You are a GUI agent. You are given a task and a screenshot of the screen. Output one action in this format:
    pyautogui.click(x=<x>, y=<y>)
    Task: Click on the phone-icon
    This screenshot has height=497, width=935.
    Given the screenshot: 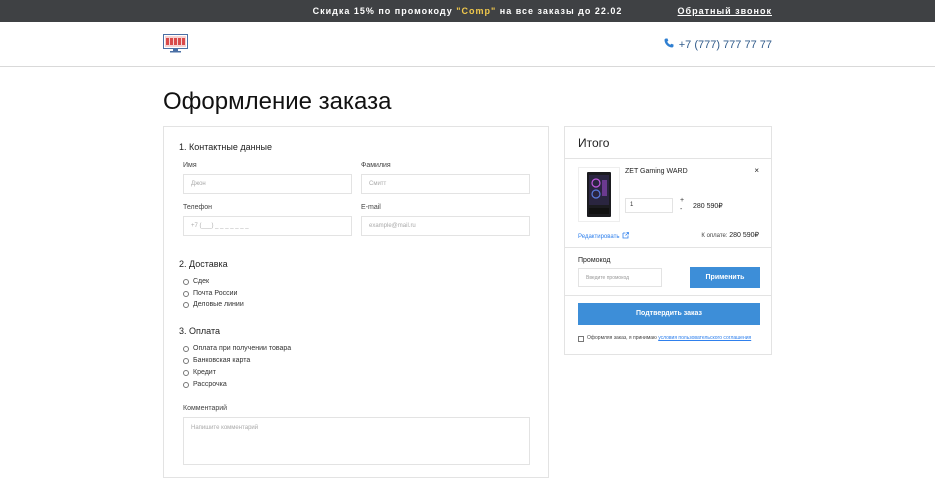 What is the action you would take?
    pyautogui.click(x=669, y=44)
    